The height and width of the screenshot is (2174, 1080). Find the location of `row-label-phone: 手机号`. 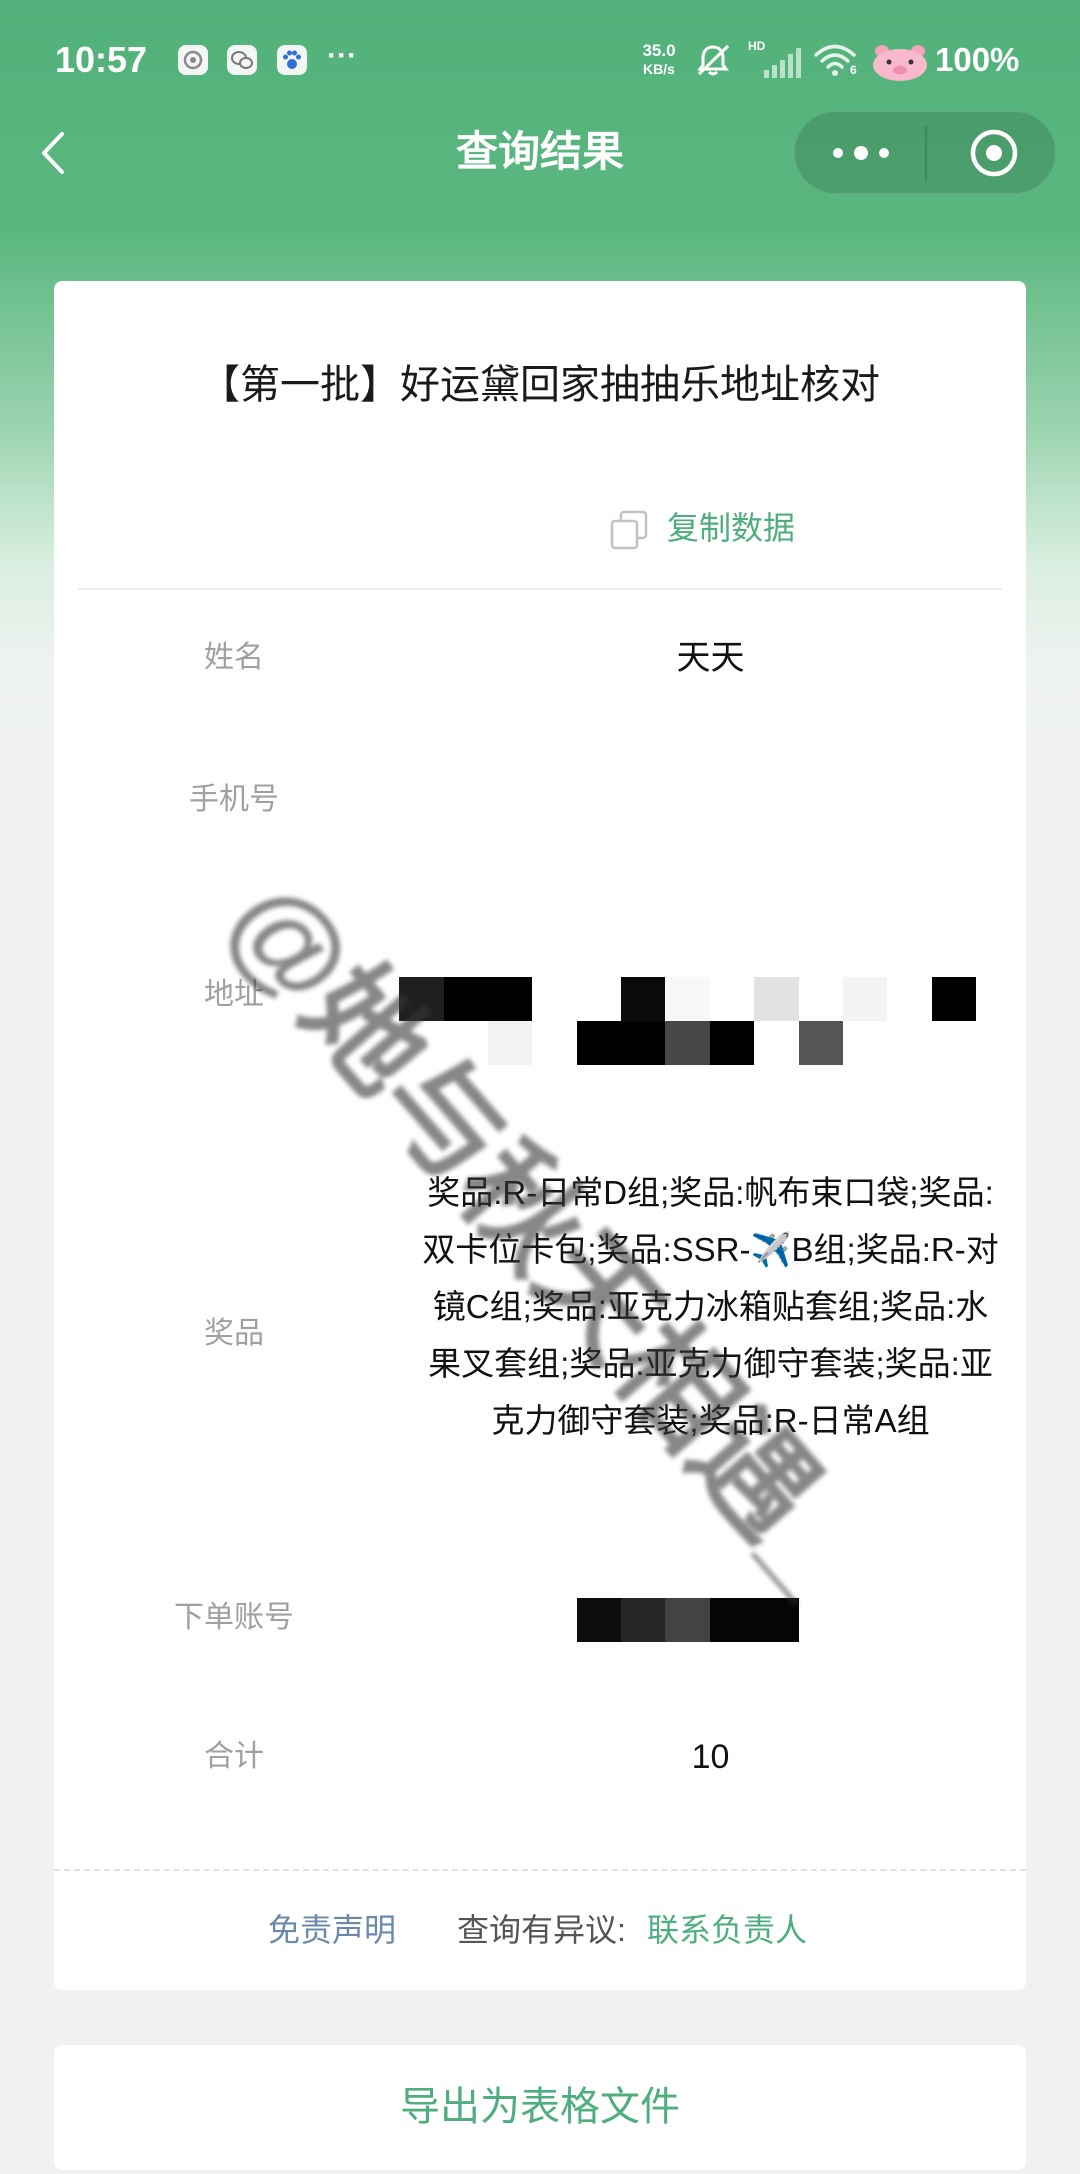

row-label-phone: 手机号 is located at coordinates (234, 799).